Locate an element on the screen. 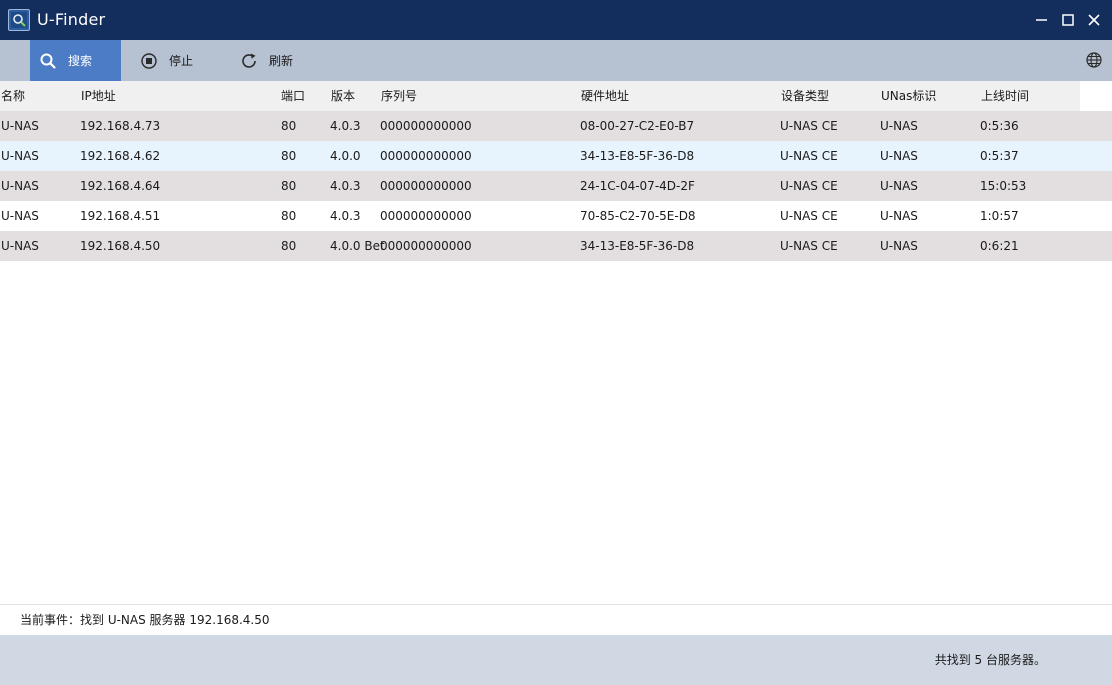  cell-ip: 192.168.4.64 is located at coordinates (120, 186).